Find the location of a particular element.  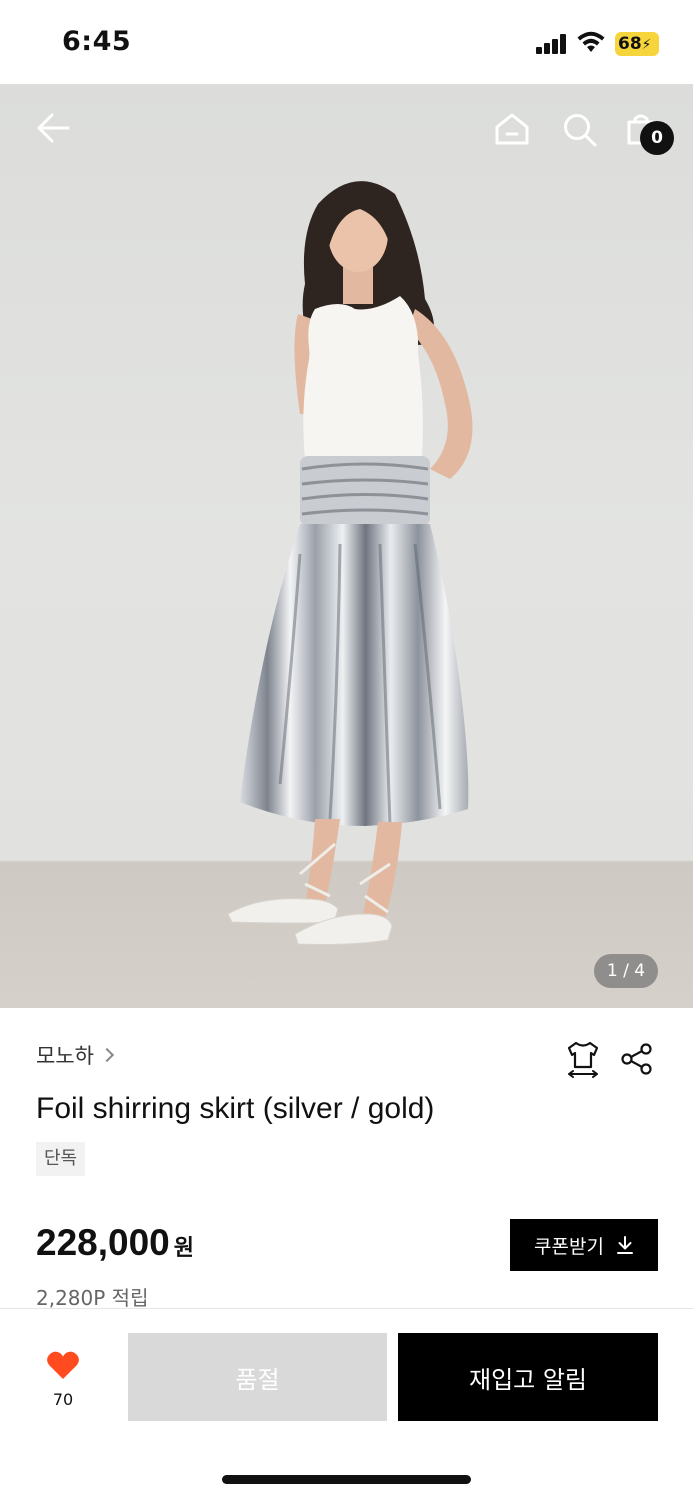

price: 228,000 원 is located at coordinates (115, 1243).